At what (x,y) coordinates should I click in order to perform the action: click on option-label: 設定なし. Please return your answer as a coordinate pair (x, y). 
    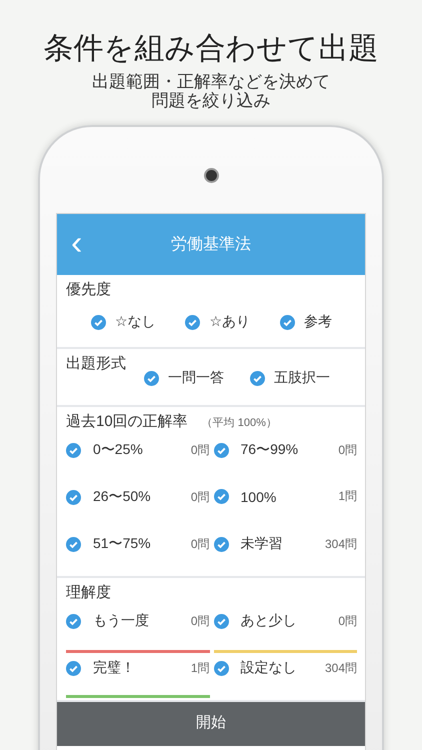
    Looking at the image, I should click on (268, 668).